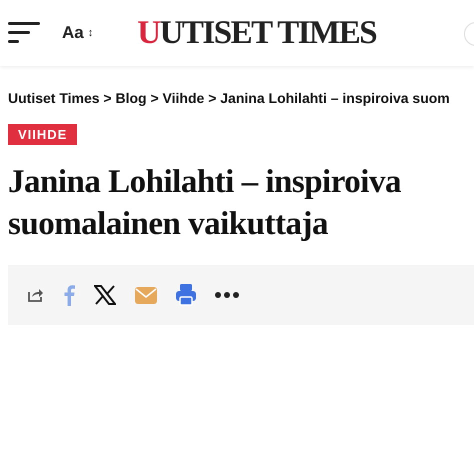  I want to click on article-title: Janina Lohilahti – inspiroiva suomalainen vaikuttaja, so click(205, 203).